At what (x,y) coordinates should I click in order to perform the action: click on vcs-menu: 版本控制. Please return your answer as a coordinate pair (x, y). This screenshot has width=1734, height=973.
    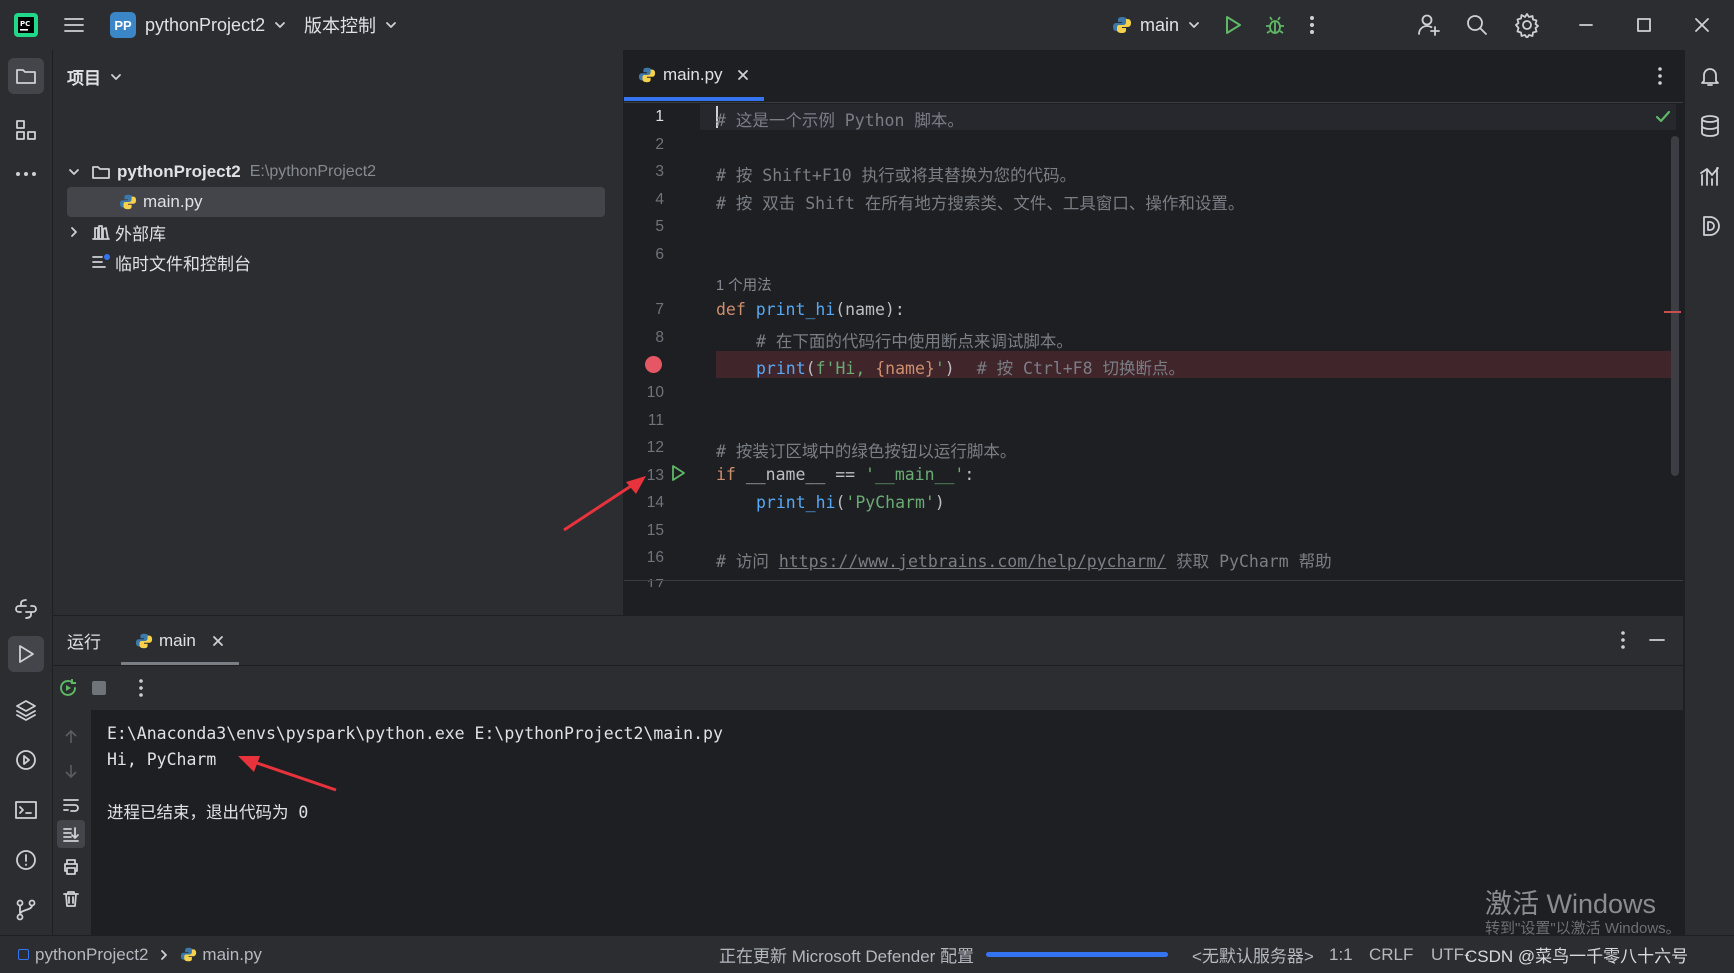
    Looking at the image, I should click on (351, 25).